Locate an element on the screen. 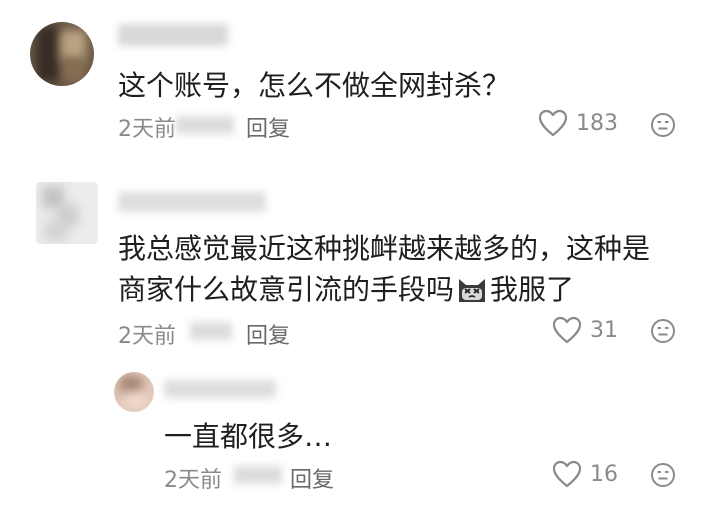  comment-text-part: 我服了 is located at coordinates (532, 289).